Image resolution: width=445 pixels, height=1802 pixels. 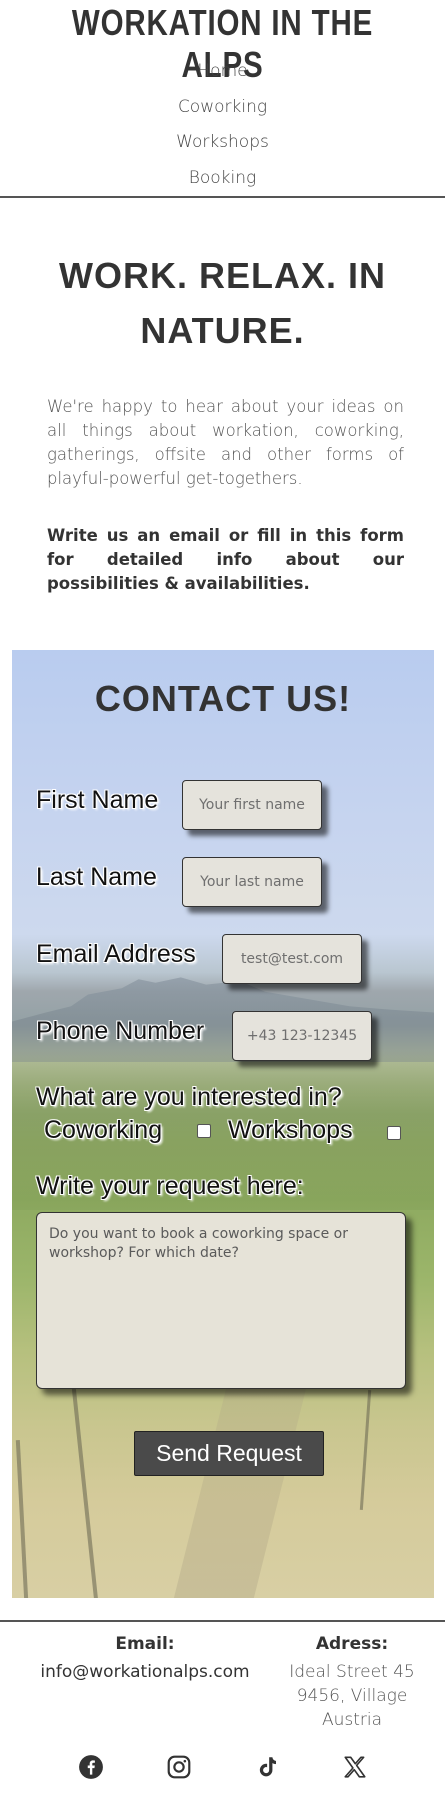 I want to click on tiktok-icon, so click(x=267, y=1767).